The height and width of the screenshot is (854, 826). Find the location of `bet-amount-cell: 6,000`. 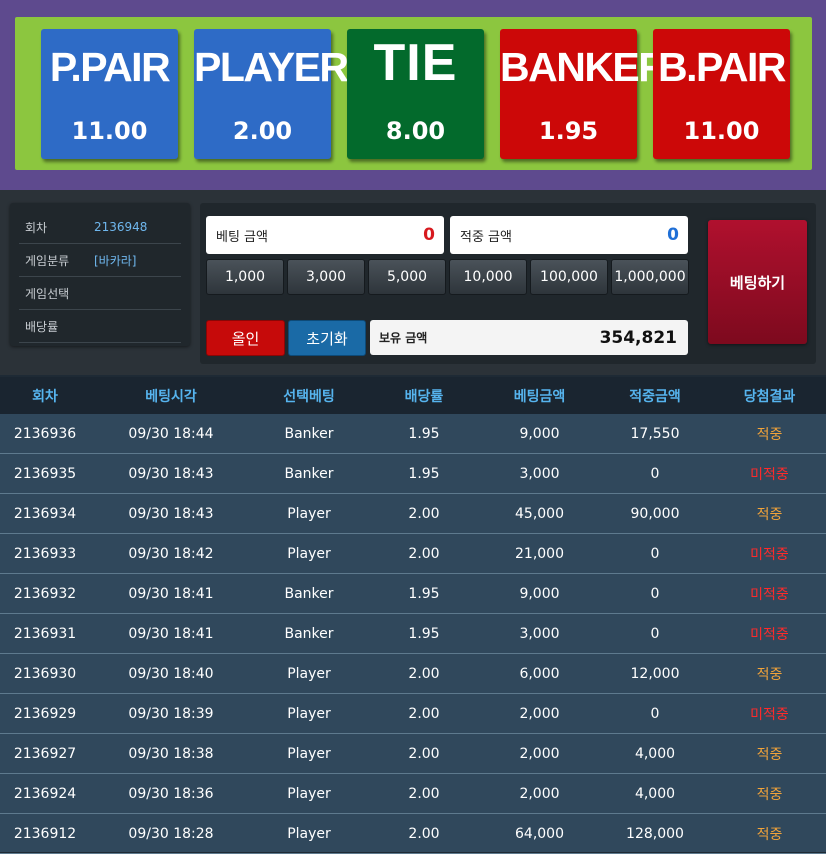

bet-amount-cell: 6,000 is located at coordinates (539, 673).